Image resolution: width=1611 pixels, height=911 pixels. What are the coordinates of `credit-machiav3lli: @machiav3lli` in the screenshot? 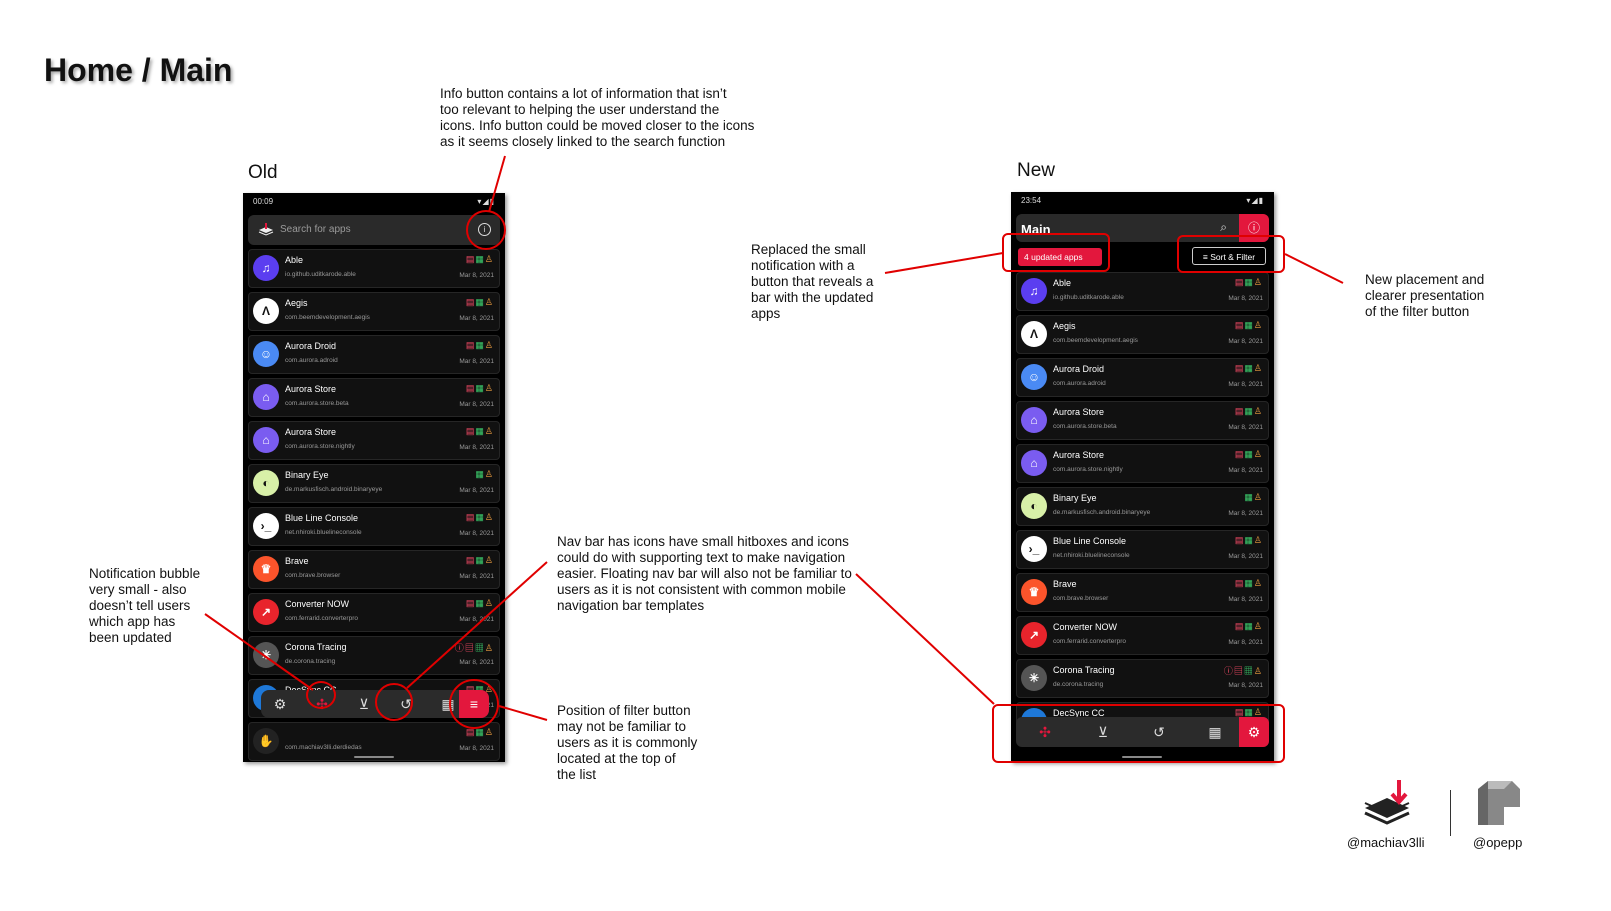 It's located at (1386, 842).